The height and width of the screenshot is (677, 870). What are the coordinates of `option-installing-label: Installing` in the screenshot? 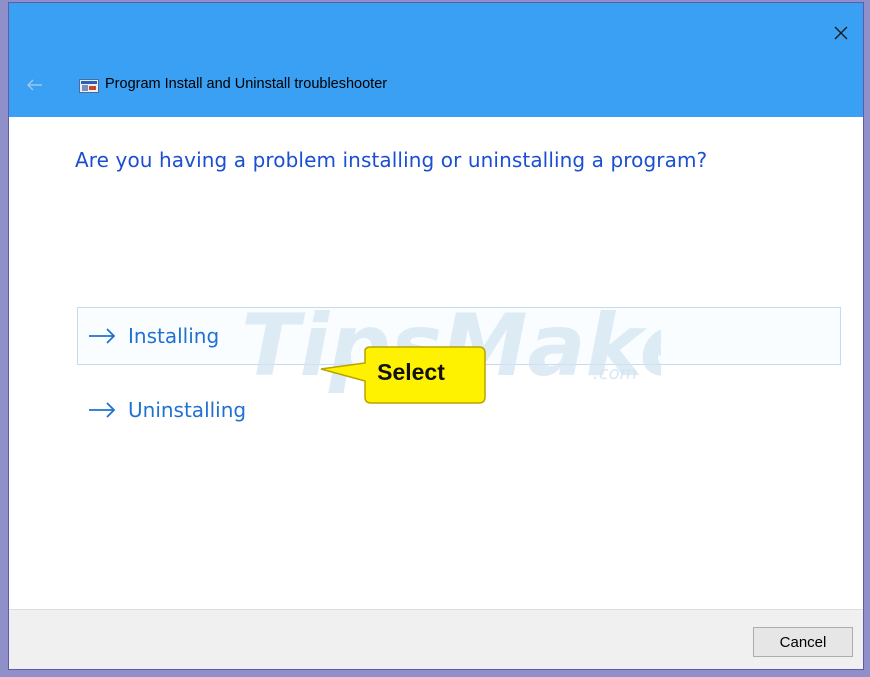 It's located at (174, 336).